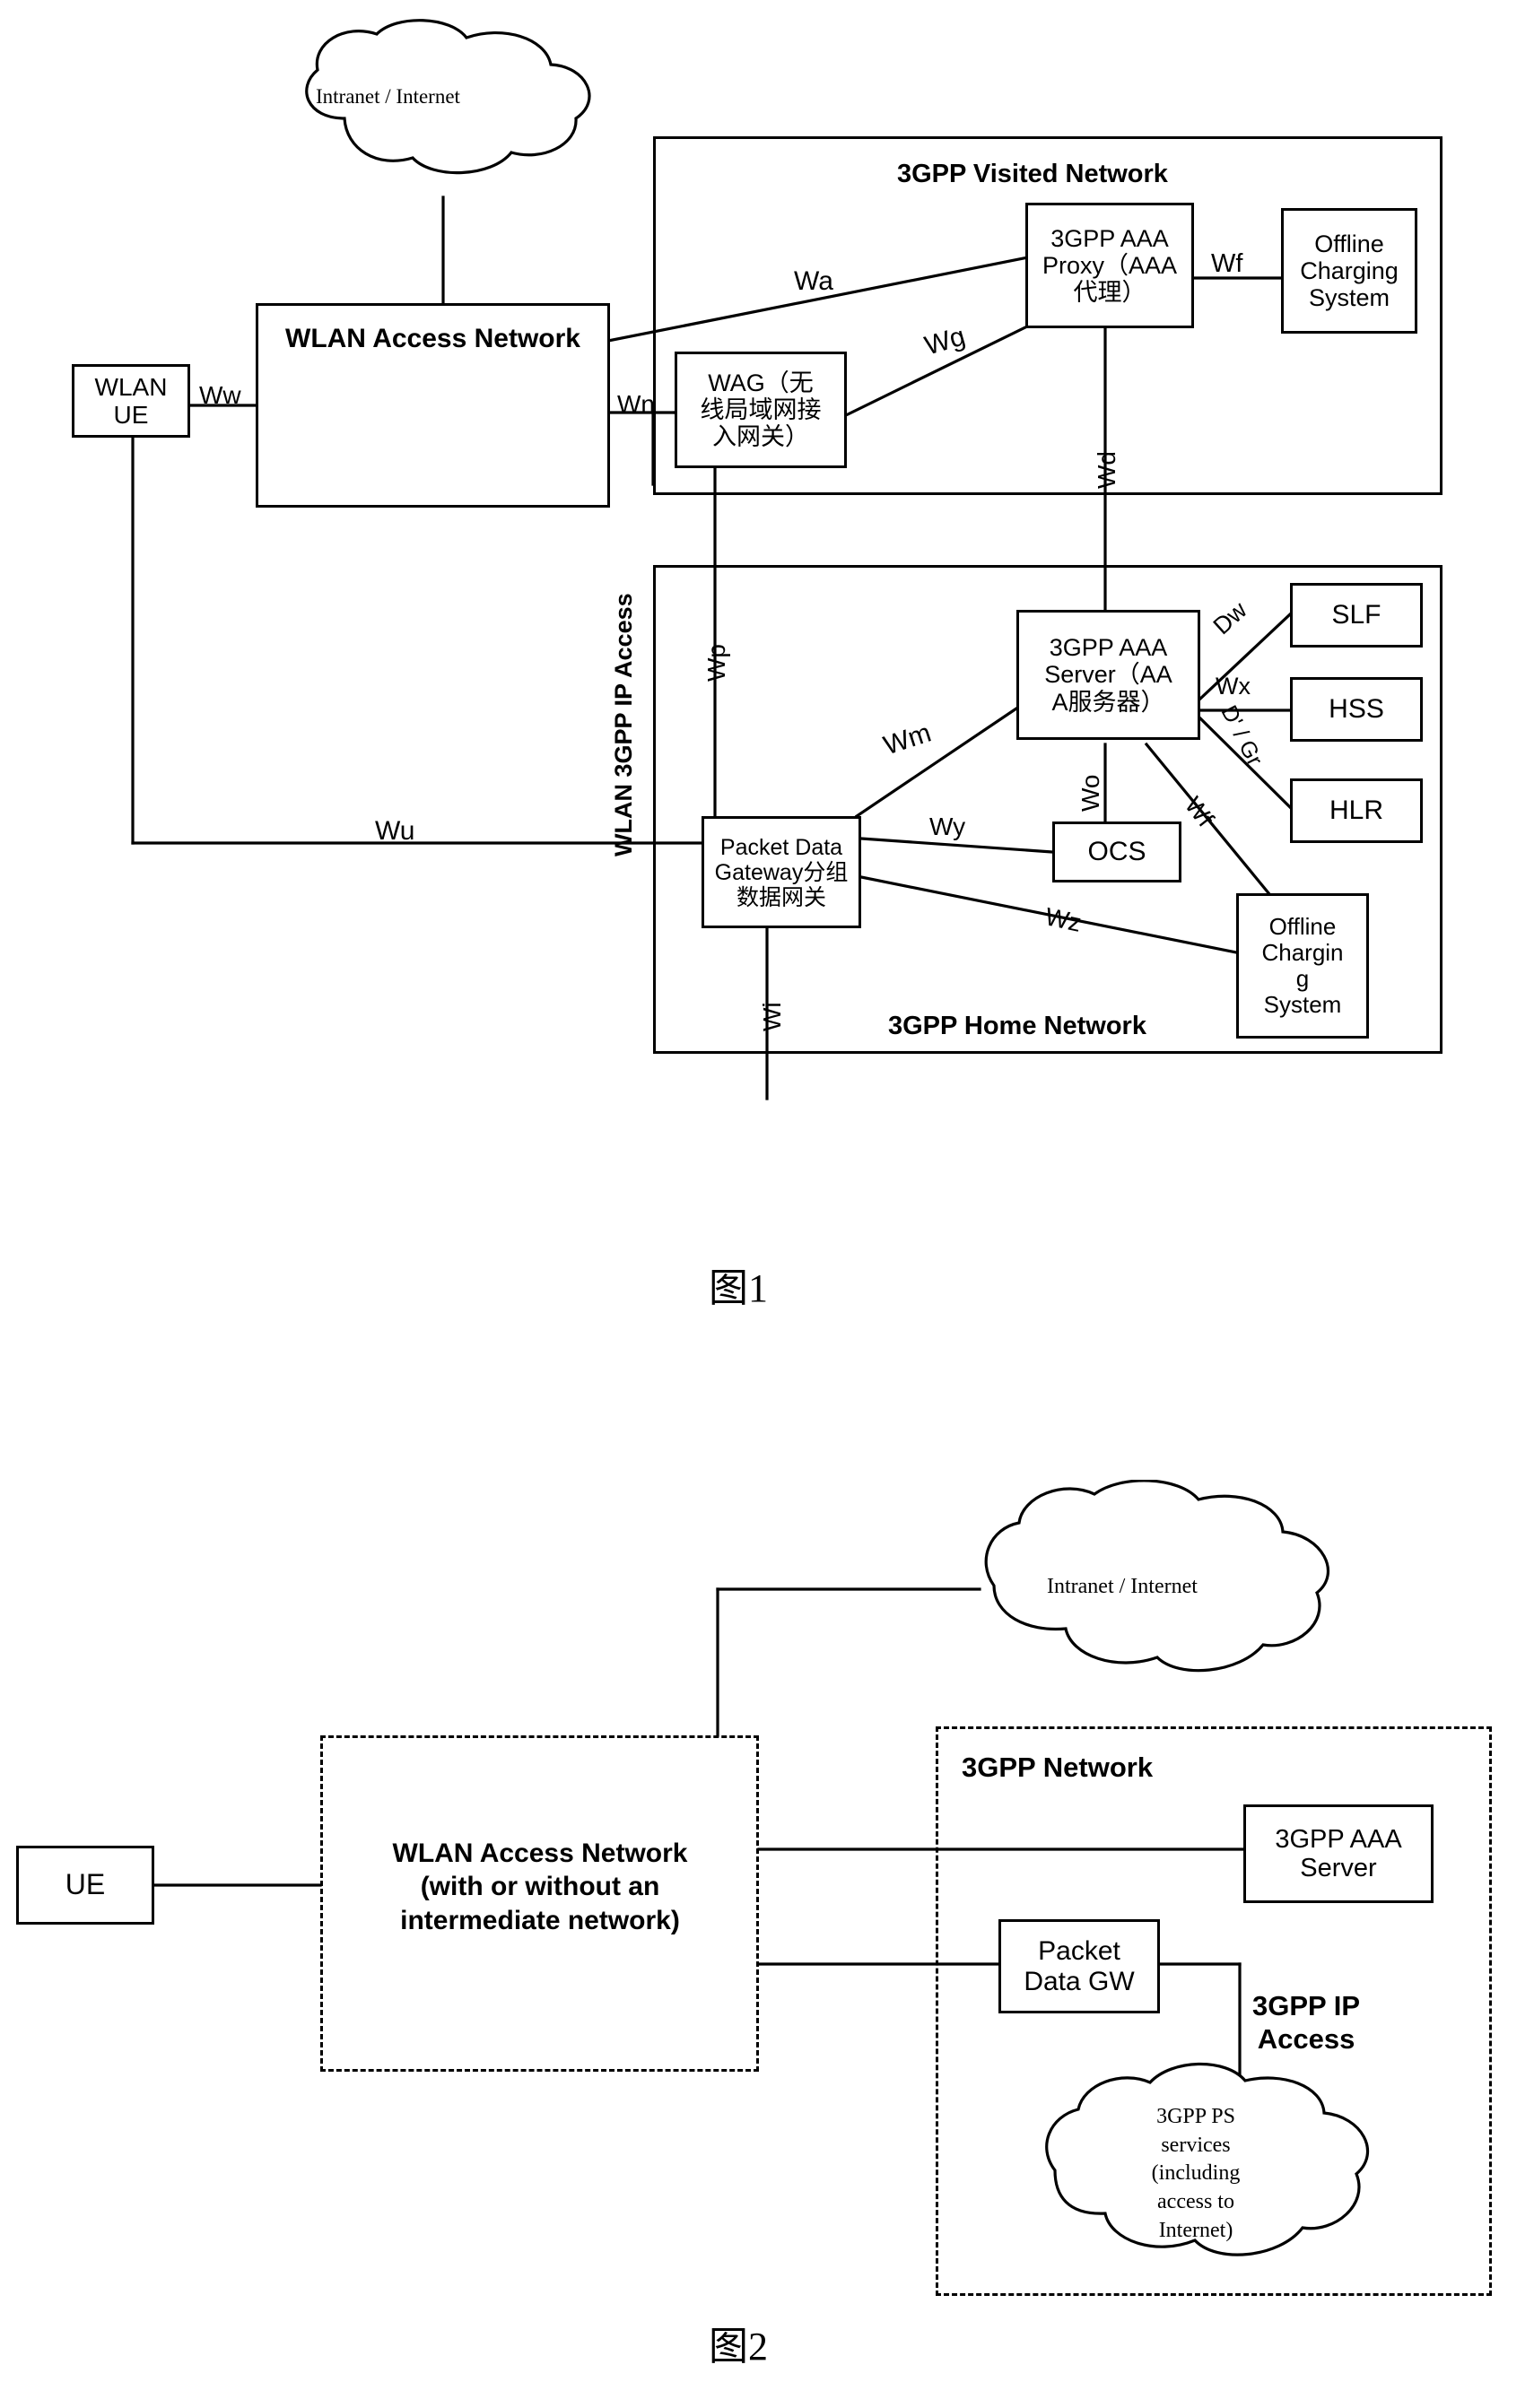 The image size is (1534, 2408). I want to click on interface-label-wo: Wo, so click(1090, 794).